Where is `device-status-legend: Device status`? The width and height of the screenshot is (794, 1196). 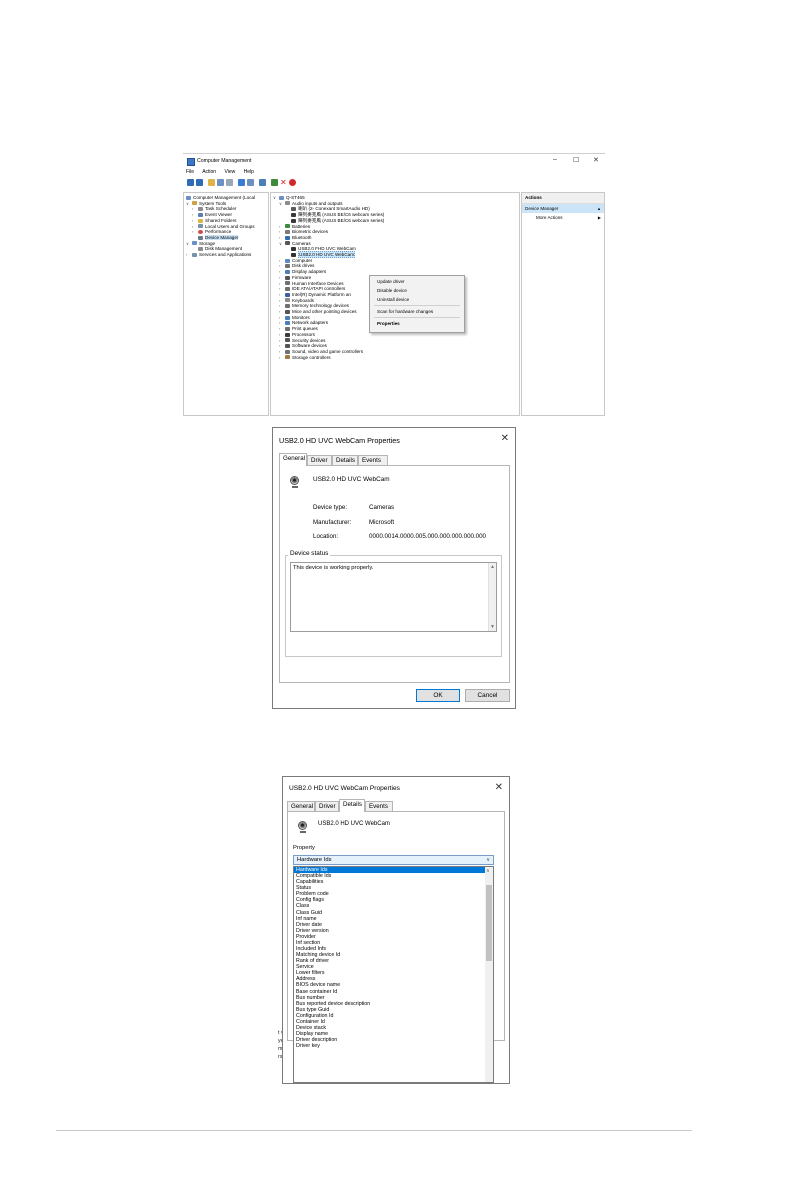 device-status-legend: Device status is located at coordinates (309, 553).